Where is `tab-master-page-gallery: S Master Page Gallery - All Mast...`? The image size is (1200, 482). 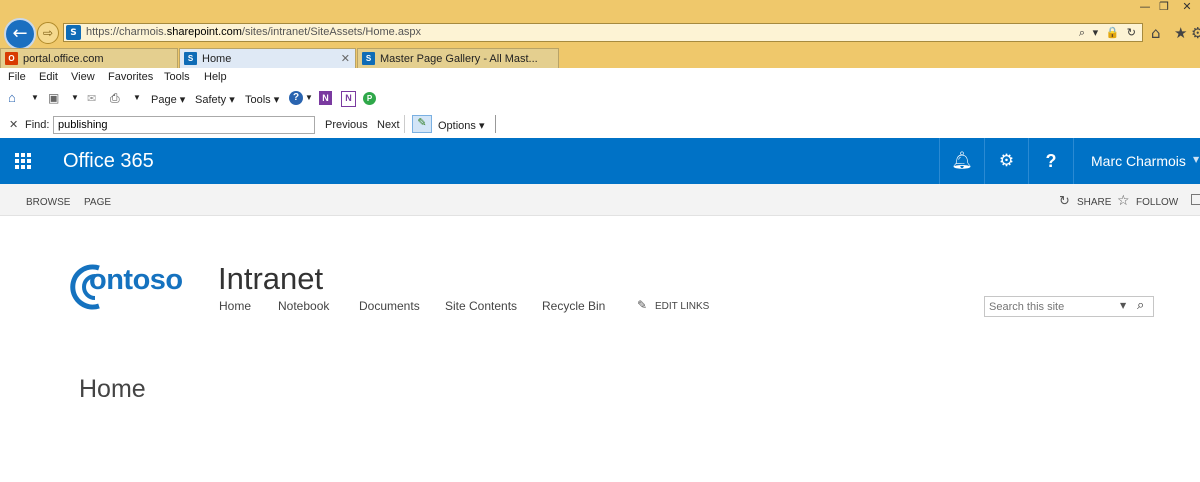 tab-master-page-gallery: S Master Page Gallery - All Mast... is located at coordinates (458, 58).